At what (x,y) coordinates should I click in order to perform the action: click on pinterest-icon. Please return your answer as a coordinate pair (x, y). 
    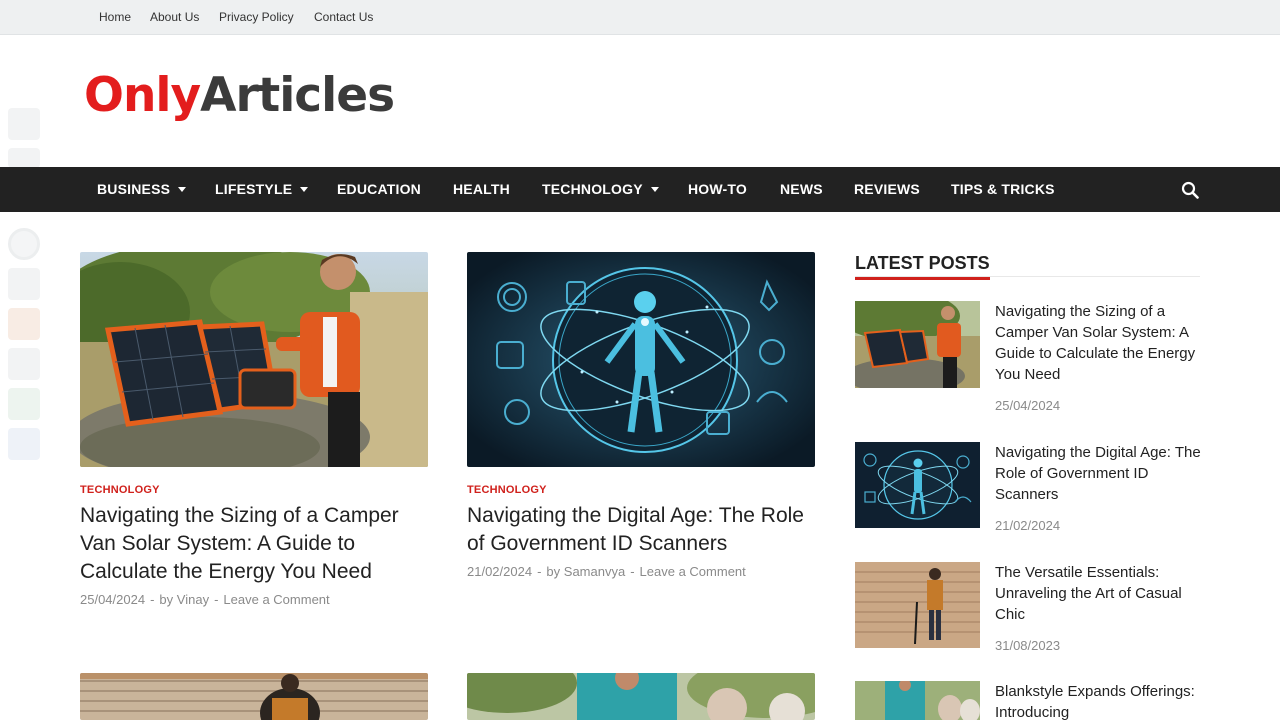
    Looking at the image, I should click on (24, 244).